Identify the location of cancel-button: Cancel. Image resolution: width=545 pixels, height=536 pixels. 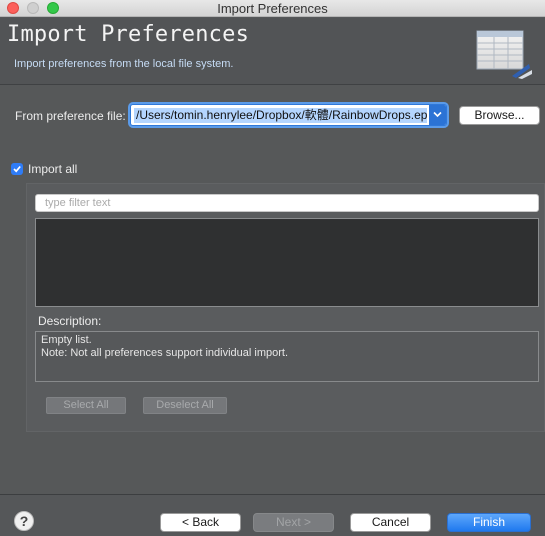
(390, 522).